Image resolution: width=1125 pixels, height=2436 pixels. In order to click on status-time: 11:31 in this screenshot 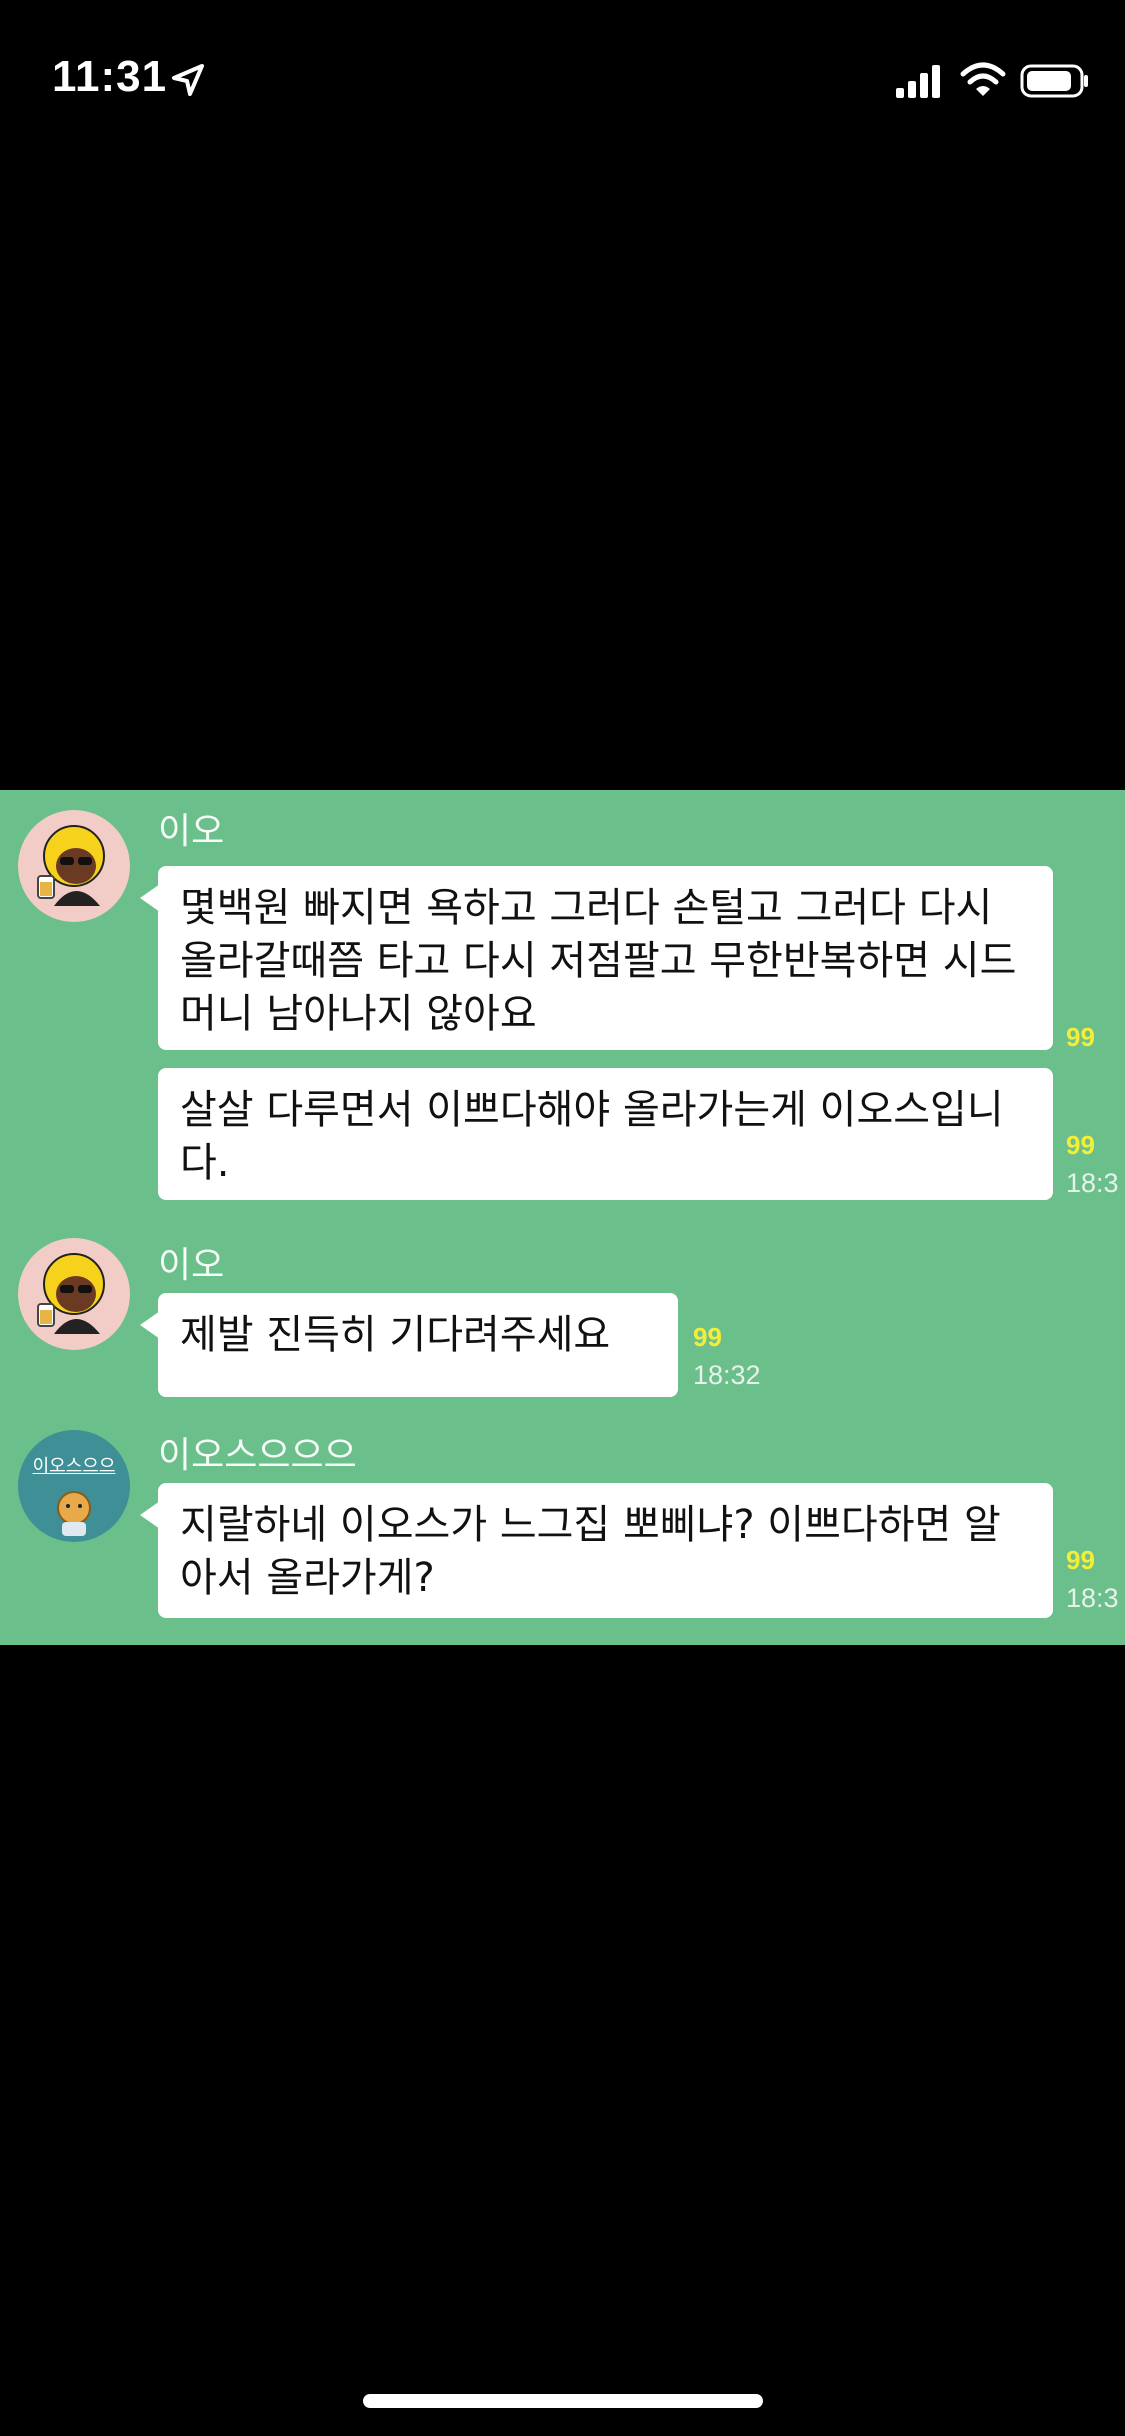, I will do `click(110, 76)`.